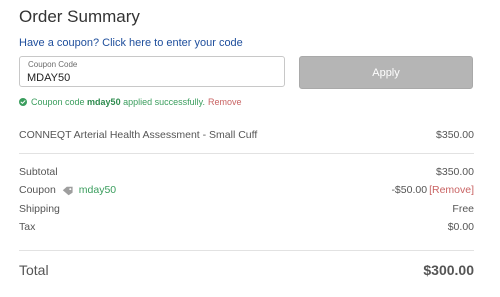  I want to click on coupon-code-label: Coupon Code, so click(53, 64).